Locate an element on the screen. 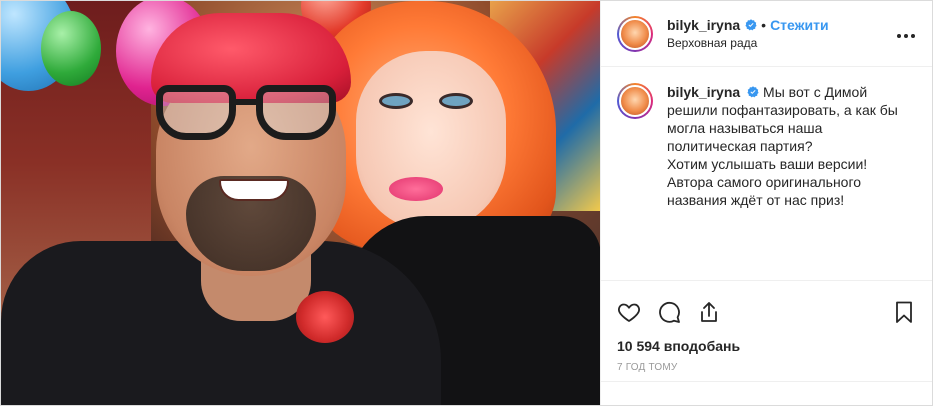 The height and width of the screenshot is (406, 933). caption-text-line: решили пофантазировать, а как бы is located at coordinates (782, 110).